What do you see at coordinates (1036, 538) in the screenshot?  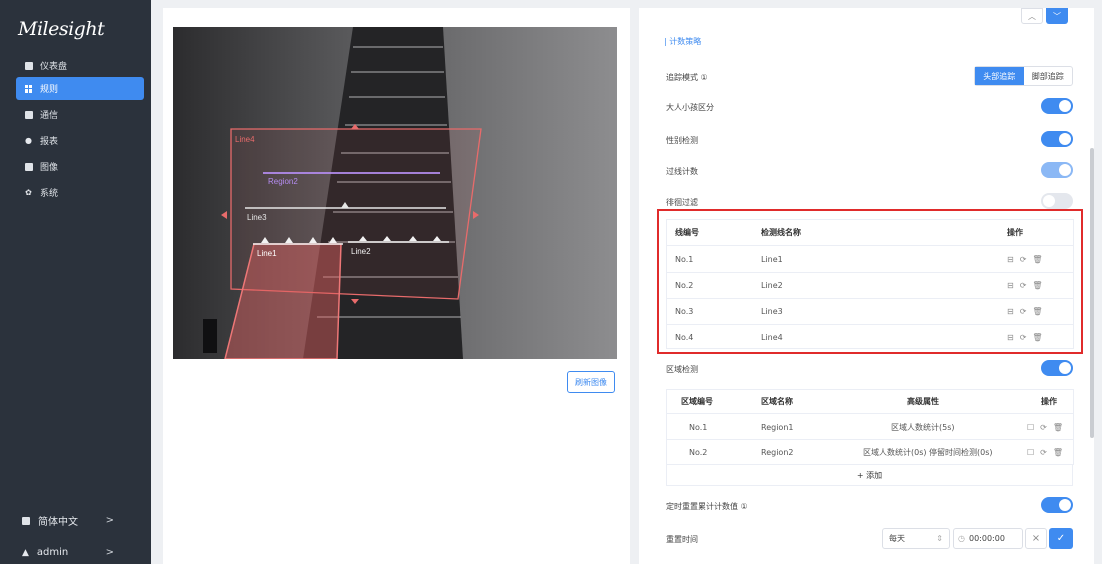 I see `cancel-button: ×` at bounding box center [1036, 538].